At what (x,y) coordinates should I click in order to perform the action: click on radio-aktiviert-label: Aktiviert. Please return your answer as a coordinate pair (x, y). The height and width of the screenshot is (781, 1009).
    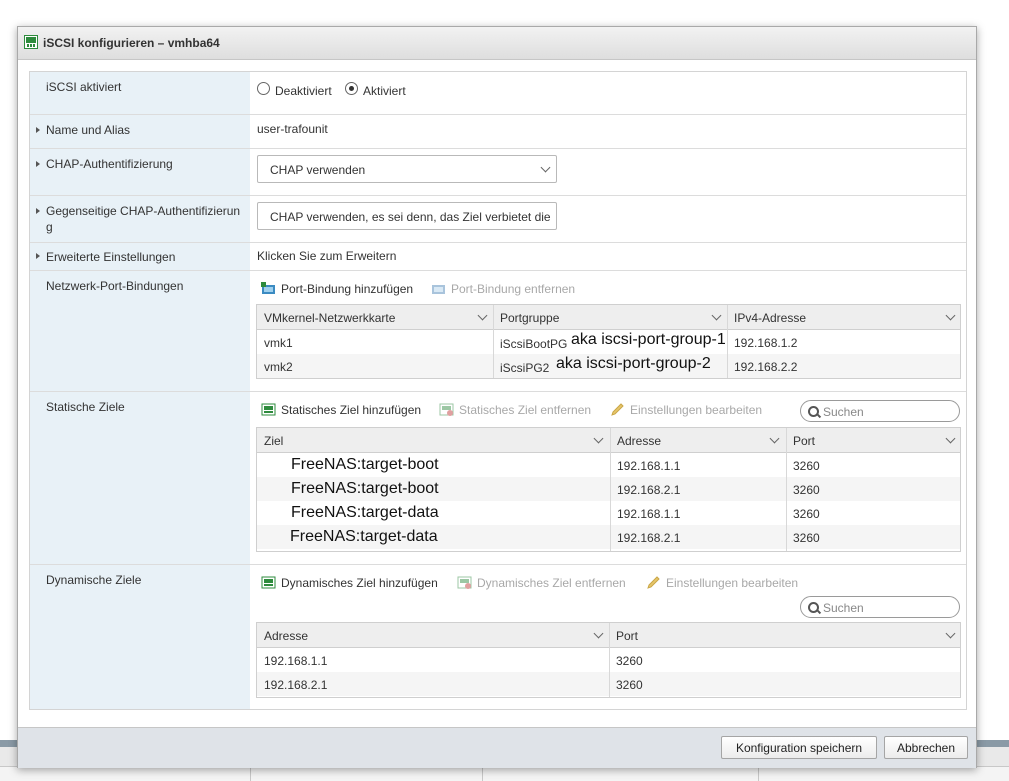
    Looking at the image, I should click on (384, 91).